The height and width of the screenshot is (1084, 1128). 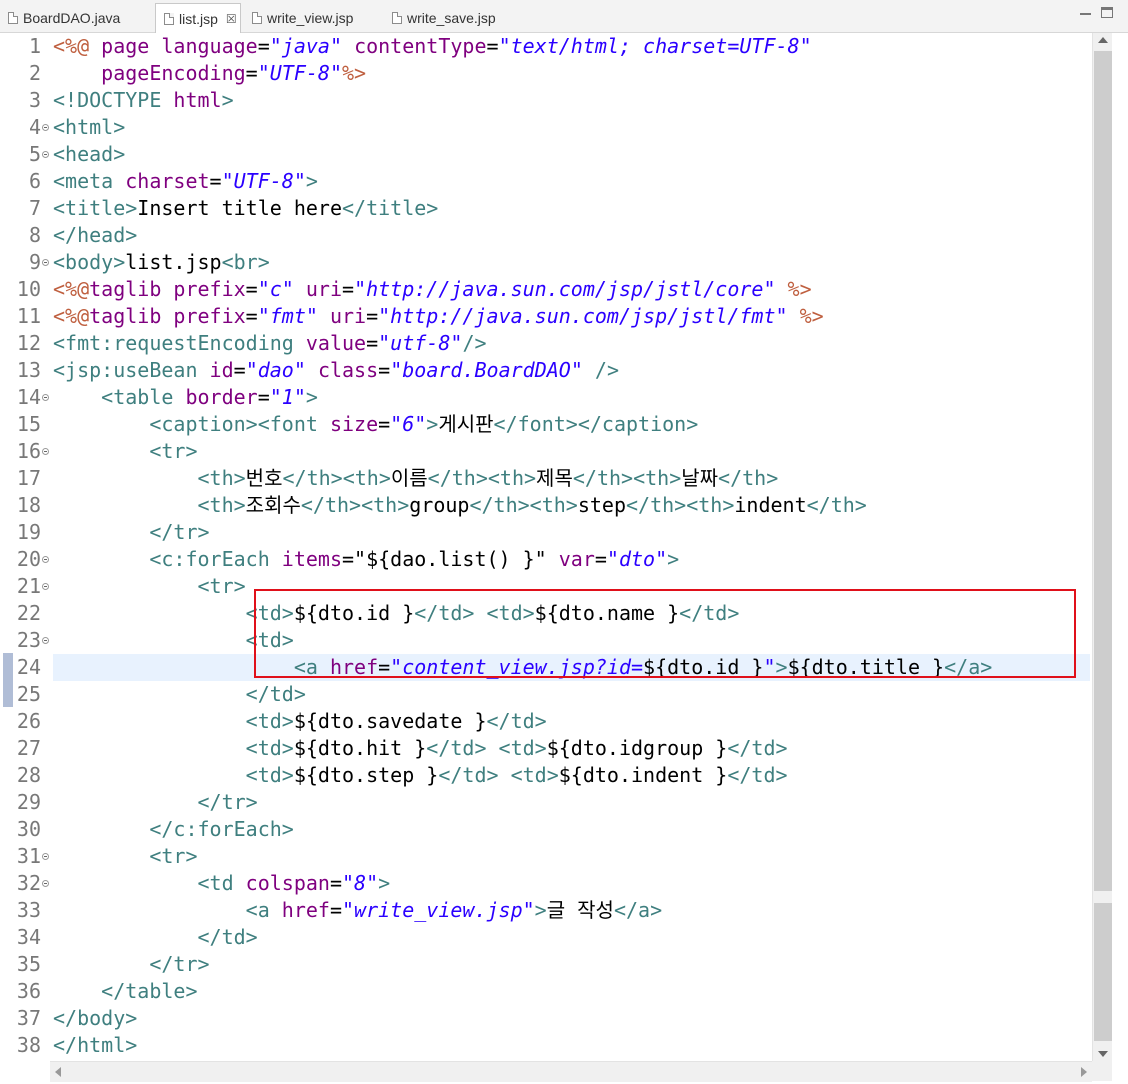 What do you see at coordinates (239, 424) in the screenshot?
I see `code-token: <caption><font` at bounding box center [239, 424].